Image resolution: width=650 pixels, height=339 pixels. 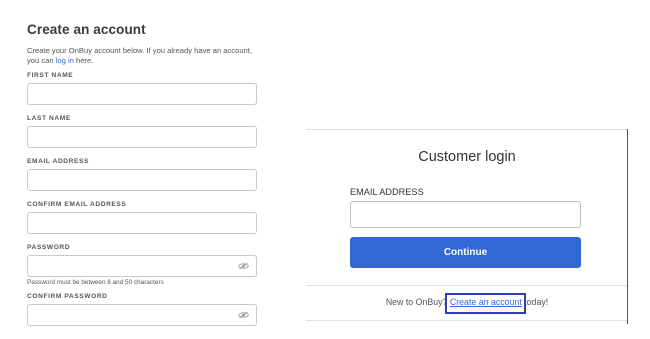 I want to click on create-an-account-link: Create an account, so click(x=486, y=302).